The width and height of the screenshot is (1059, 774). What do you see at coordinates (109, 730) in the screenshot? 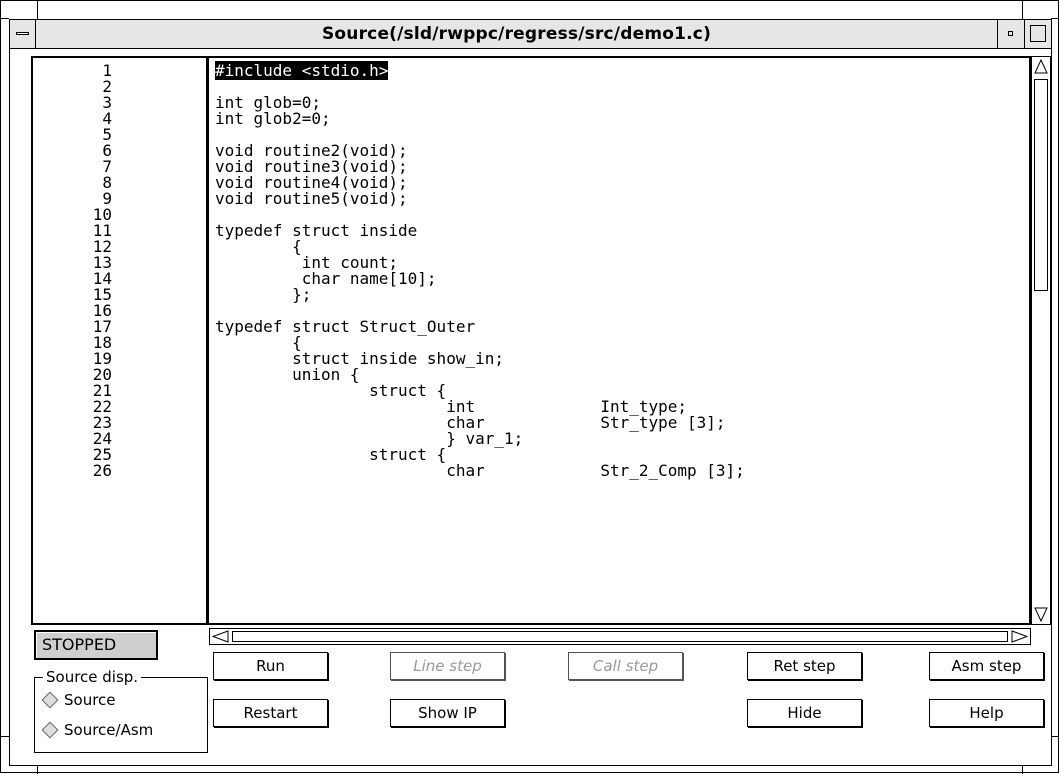
I see `radio-source-asm-label: Source/Asm` at bounding box center [109, 730].